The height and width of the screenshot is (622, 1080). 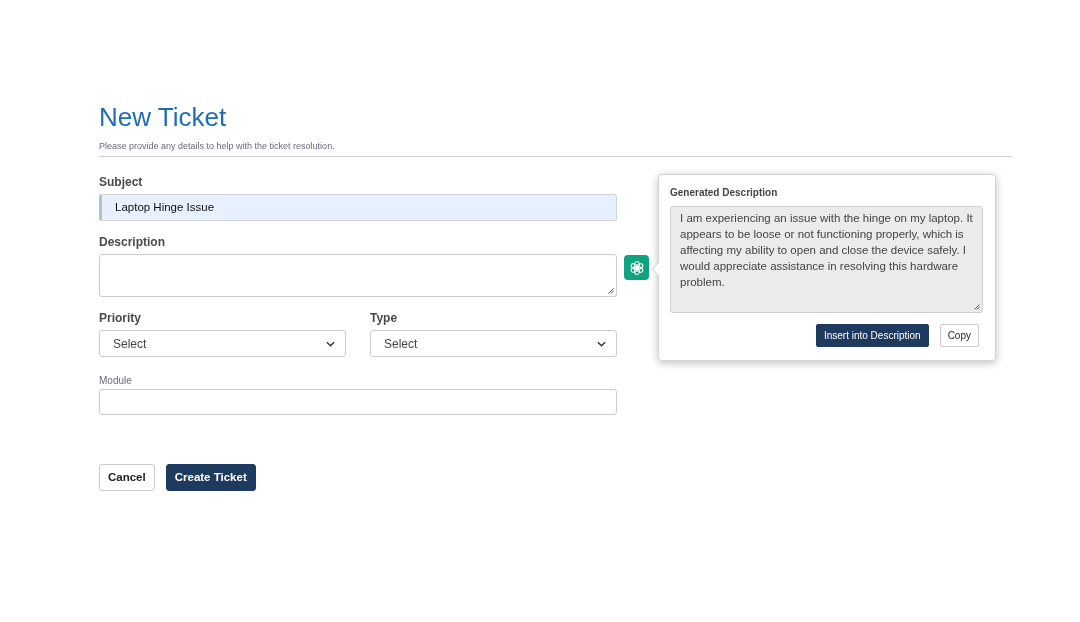 I want to click on generated-description-field: I am experiencing an issue with the hinge on my laptop. It appears to be loose or not functioning properly, which is affecting my ability to open and close the device safely. I would appreciate assistance in resolving this hardware problem., so click(x=826, y=259).